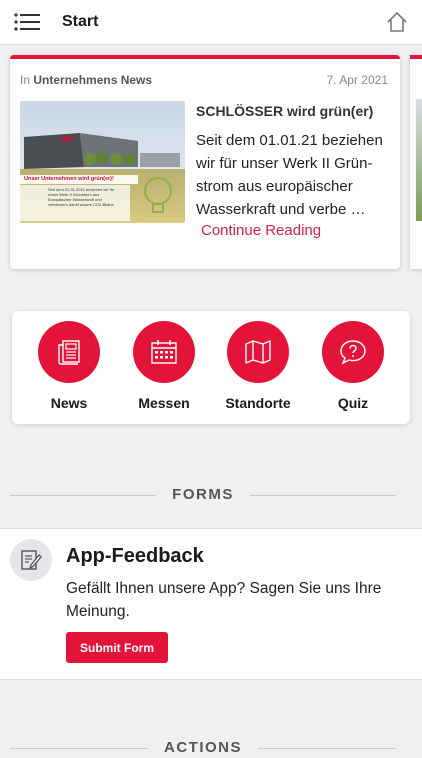  I want to click on standorte-circle, so click(258, 352).